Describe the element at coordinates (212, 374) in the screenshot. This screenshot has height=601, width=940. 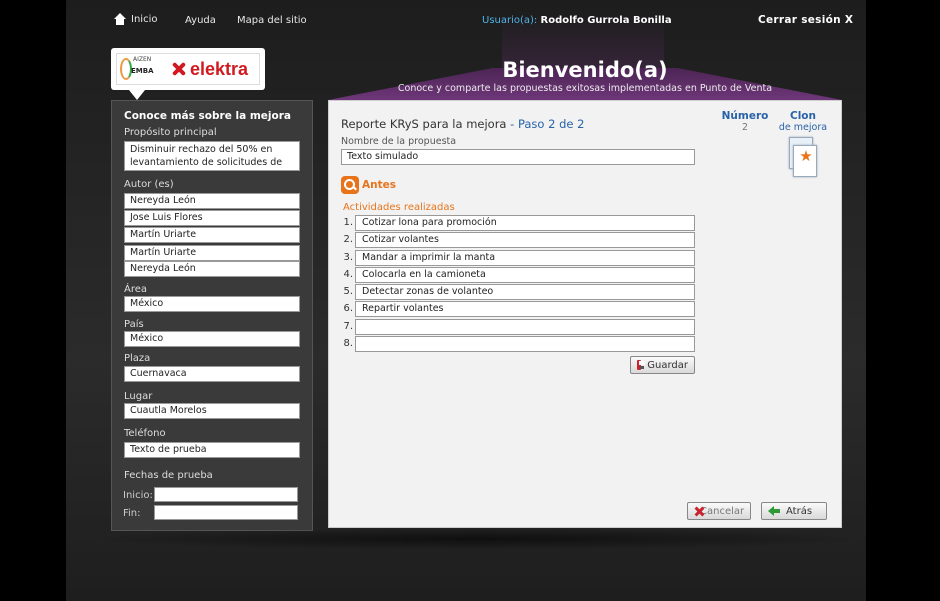
I see `plaza-field: Cuernavaca` at that location.